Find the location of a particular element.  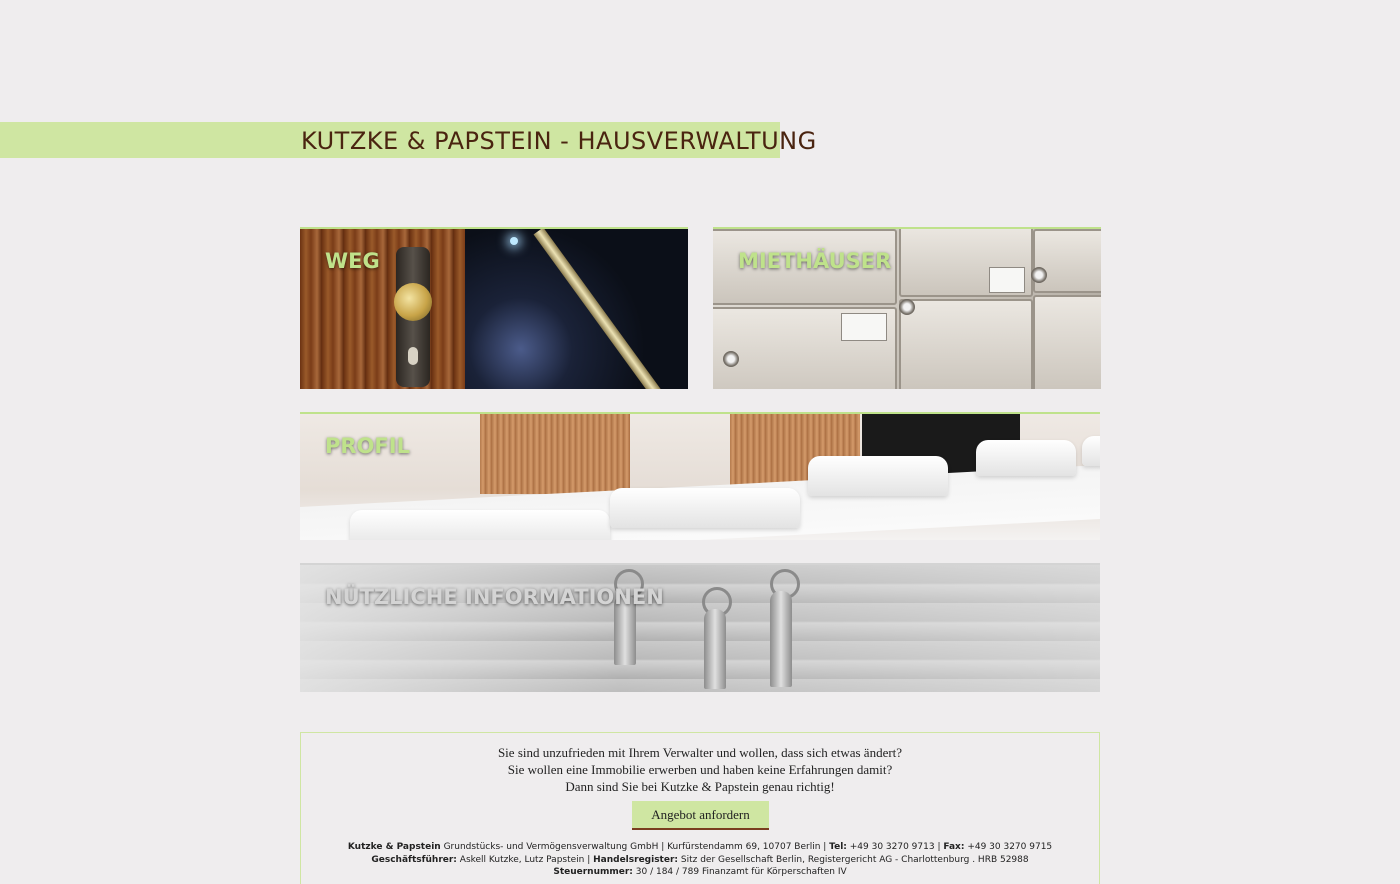

tile-profil: PROFIL is located at coordinates (700, 476).